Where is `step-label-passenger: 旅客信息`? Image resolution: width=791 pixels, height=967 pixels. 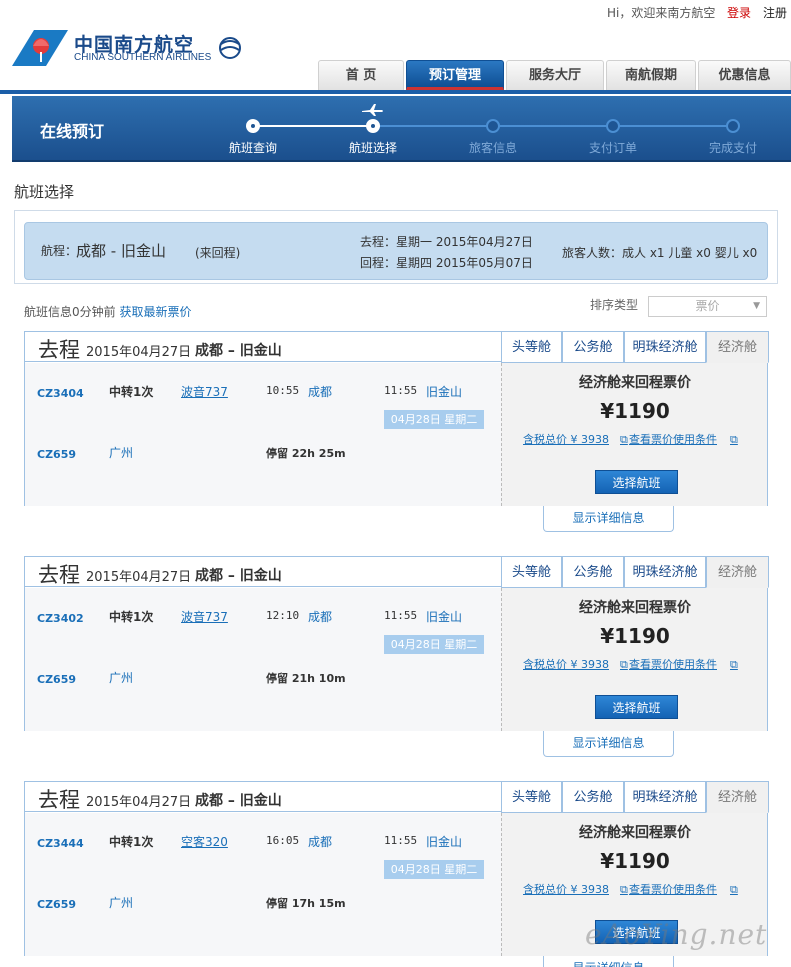 step-label-passenger: 旅客信息 is located at coordinates (492, 148).